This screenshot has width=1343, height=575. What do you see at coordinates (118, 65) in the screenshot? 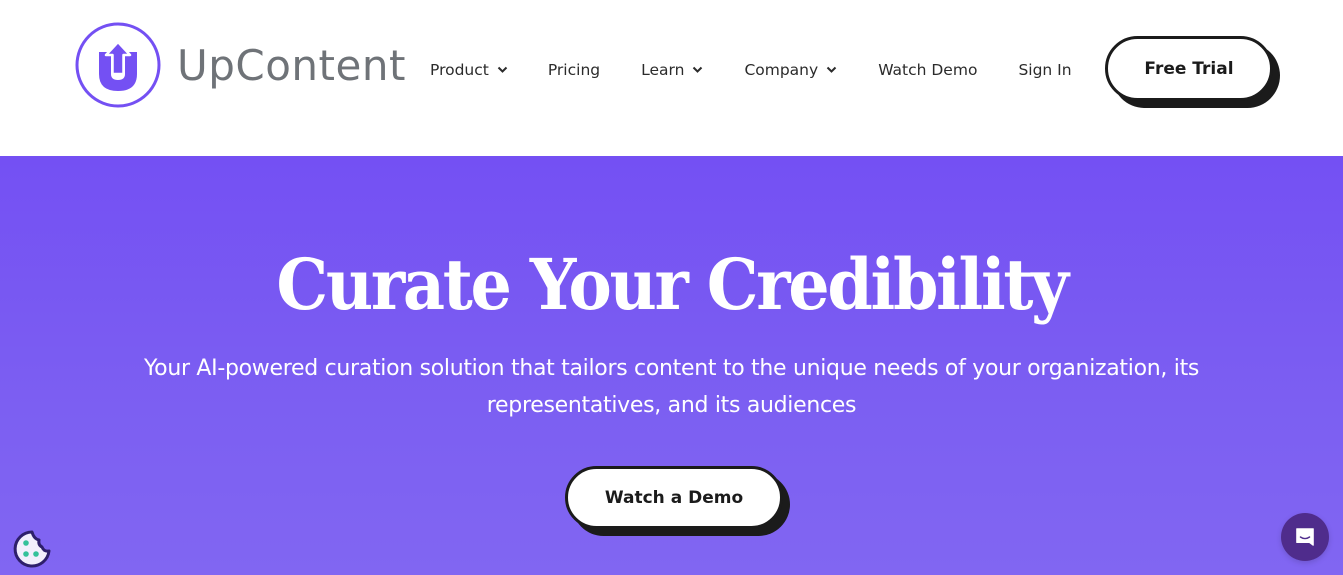
I see `u-arrow-up-logo-icon` at bounding box center [118, 65].